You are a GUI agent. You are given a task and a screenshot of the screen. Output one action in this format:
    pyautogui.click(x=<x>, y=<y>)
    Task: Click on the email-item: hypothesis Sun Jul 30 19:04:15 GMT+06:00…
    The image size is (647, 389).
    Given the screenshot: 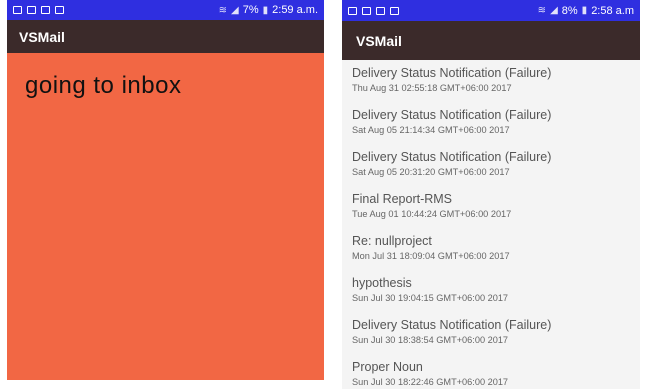 What is the action you would take?
    pyautogui.click(x=496, y=297)
    